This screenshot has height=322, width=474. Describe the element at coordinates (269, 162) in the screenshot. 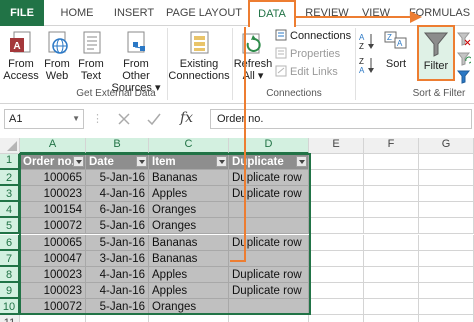

I see `header-cell-duplicate: Duplicate` at that location.